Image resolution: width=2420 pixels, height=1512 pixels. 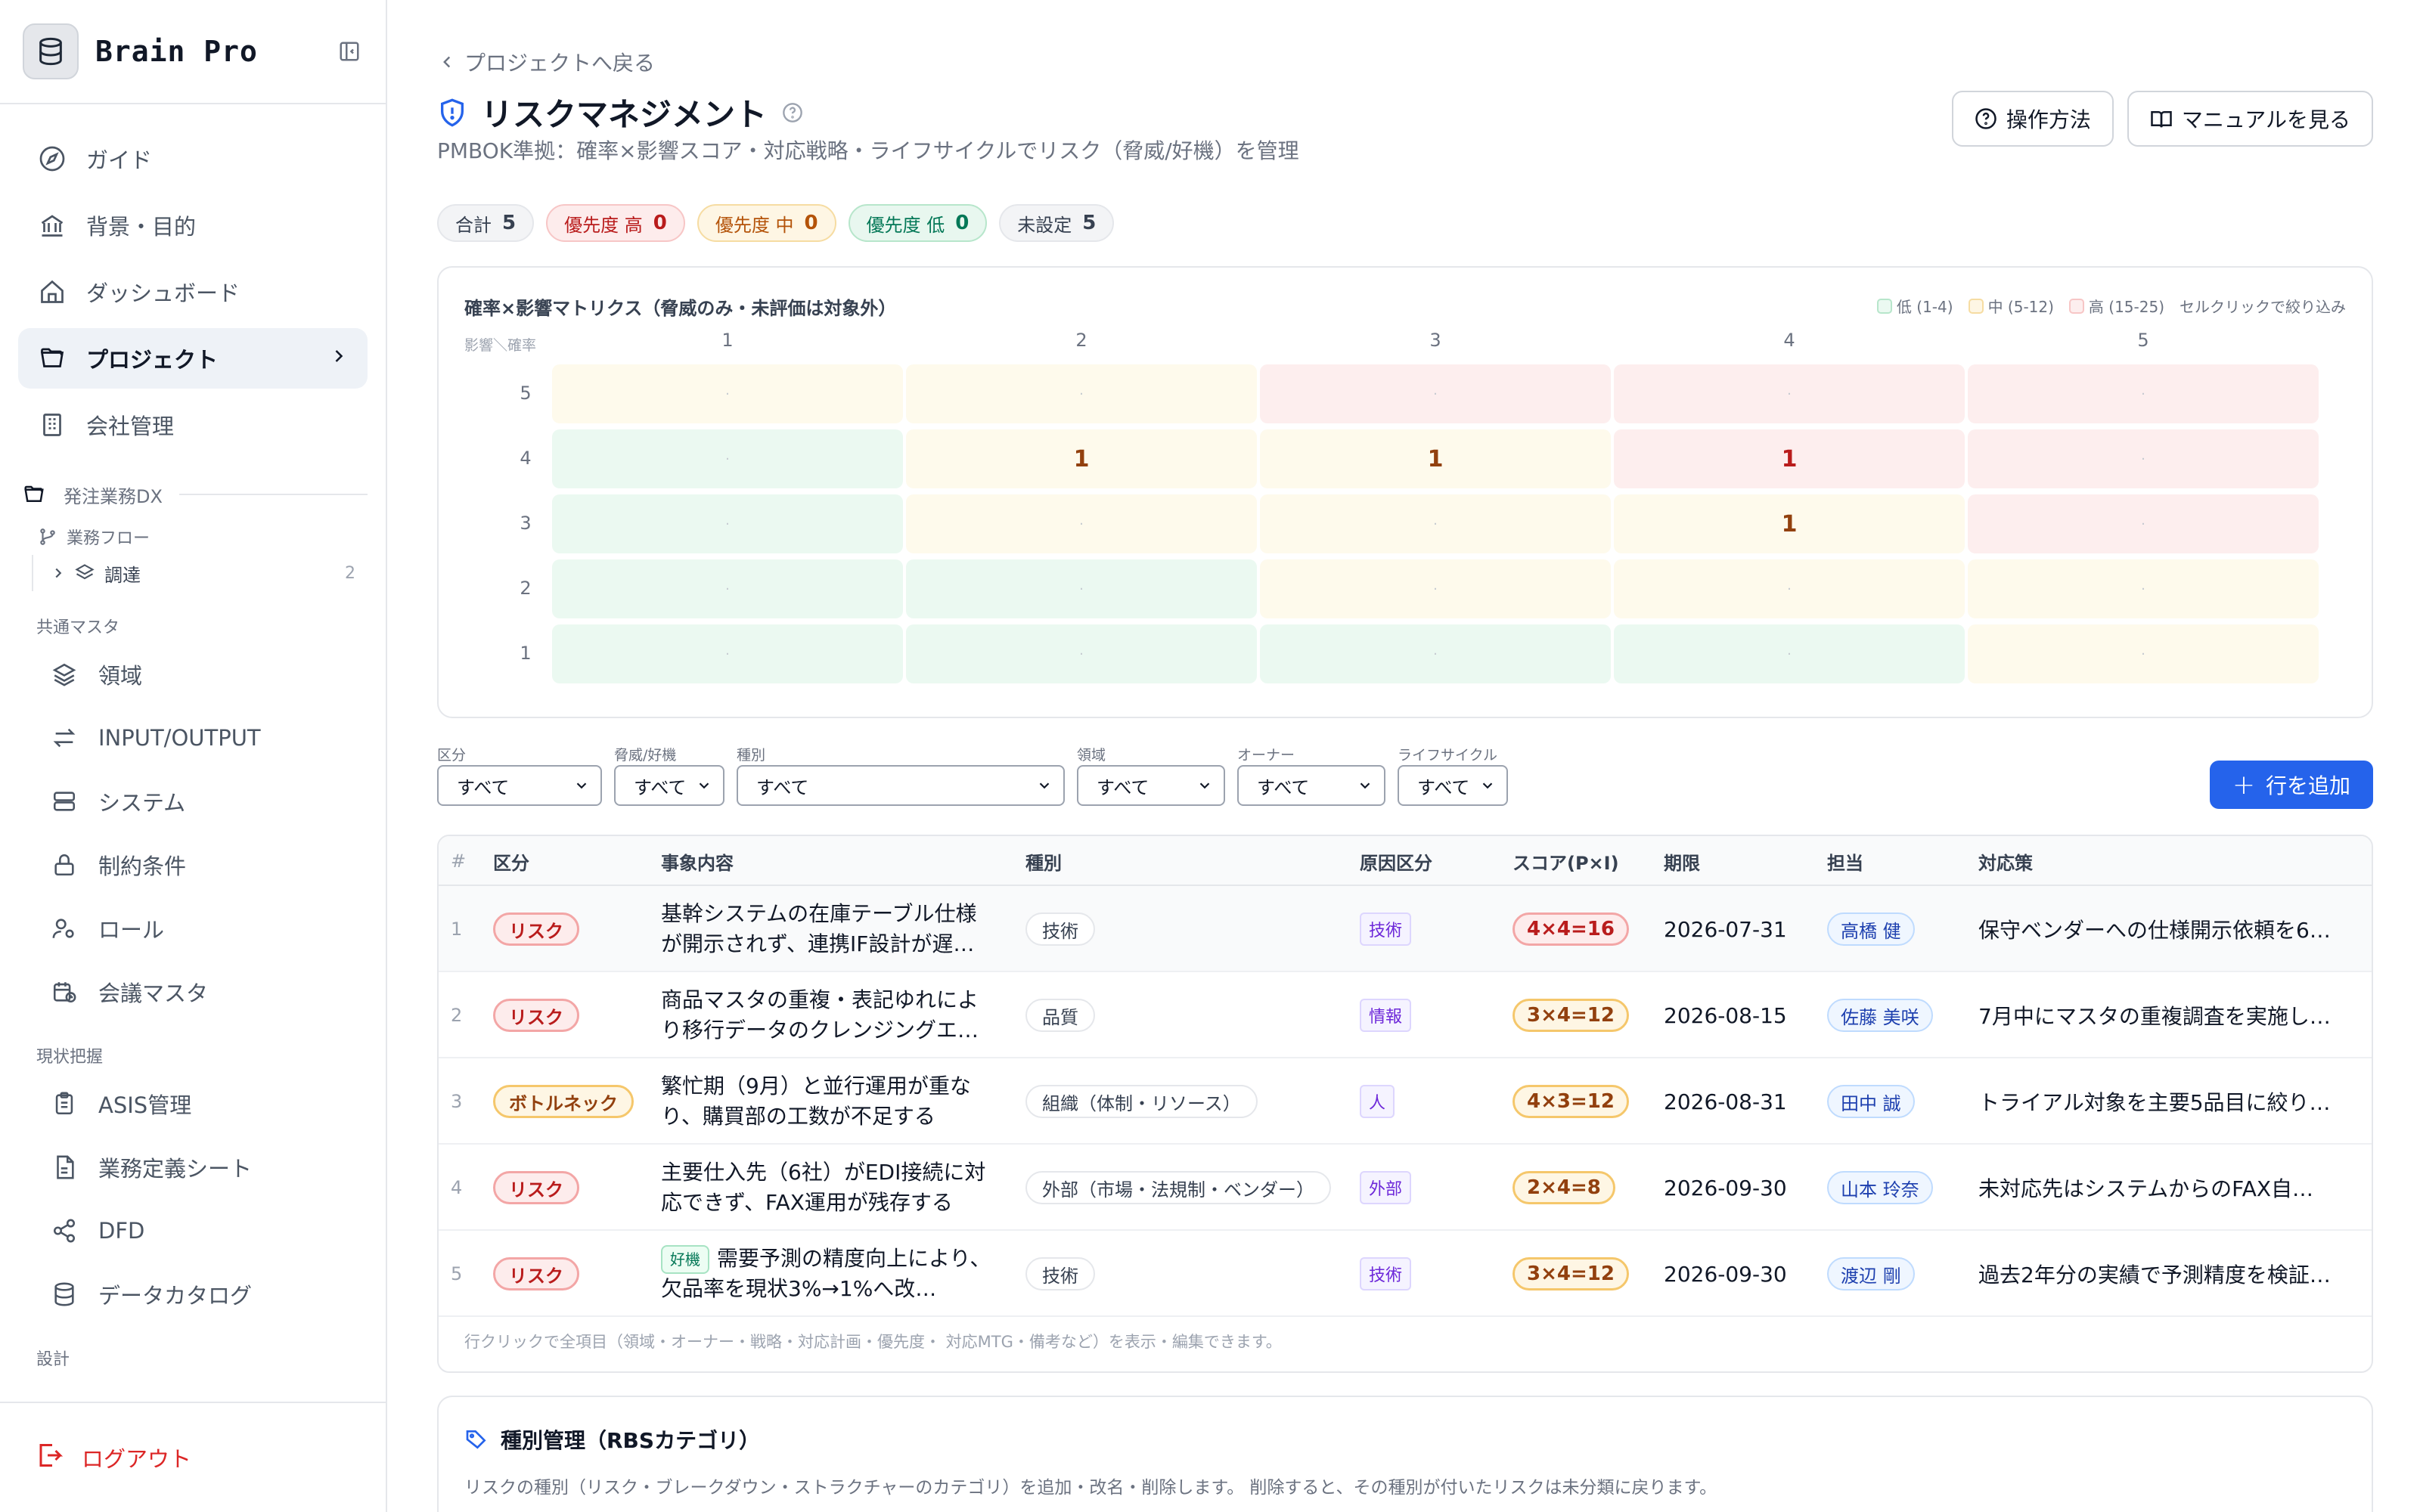 I want to click on nav-item-definition-sheet: 業務定義シート, so click(x=199, y=1167).